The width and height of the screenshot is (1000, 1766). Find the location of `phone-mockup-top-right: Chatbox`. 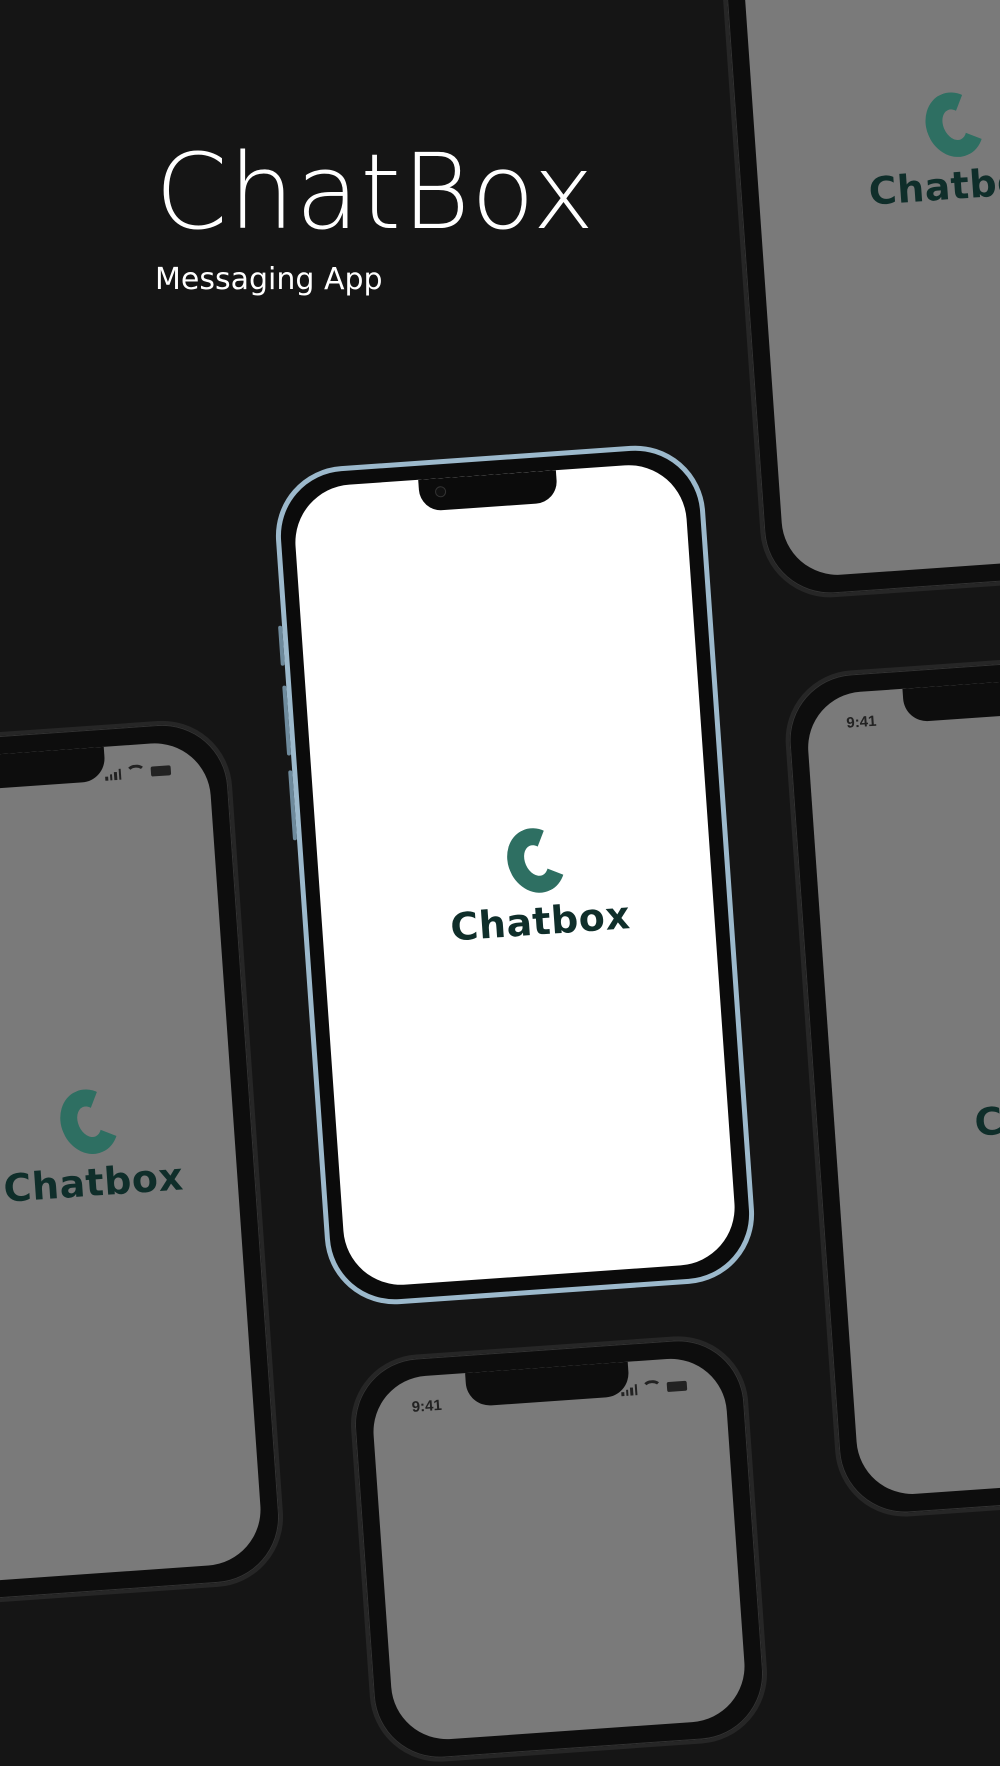

phone-mockup-top-right: Chatbox is located at coordinates (857, 301).